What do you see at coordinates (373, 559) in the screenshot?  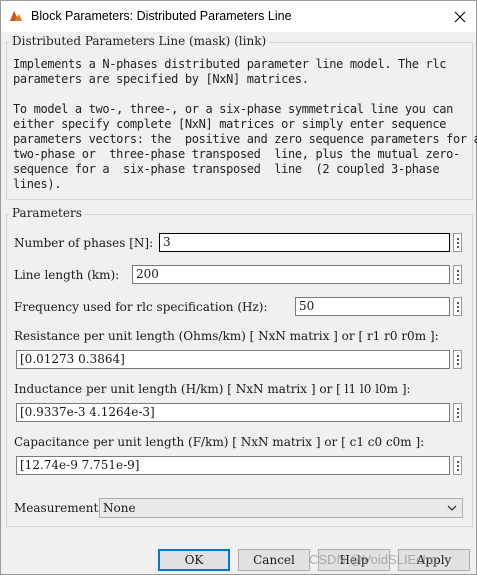 I see `watermark-text: CSDN @VoidSLIEcho` at bounding box center [373, 559].